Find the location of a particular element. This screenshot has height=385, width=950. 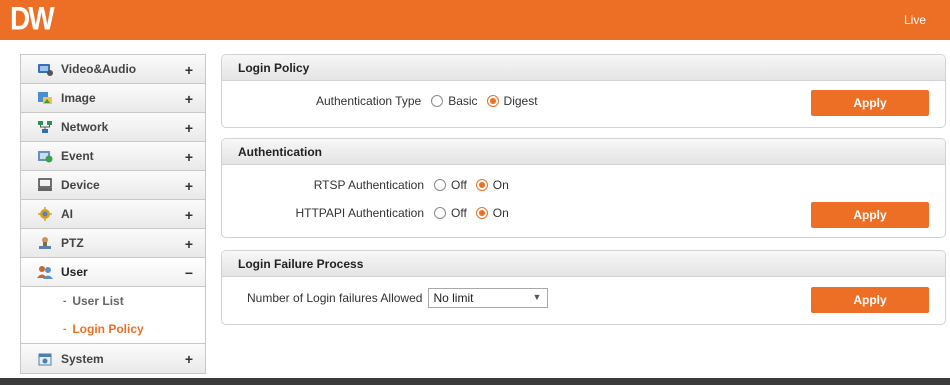

httpapi-auth-row: HTTPAPI Authentication Off On is located at coordinates (397, 213).